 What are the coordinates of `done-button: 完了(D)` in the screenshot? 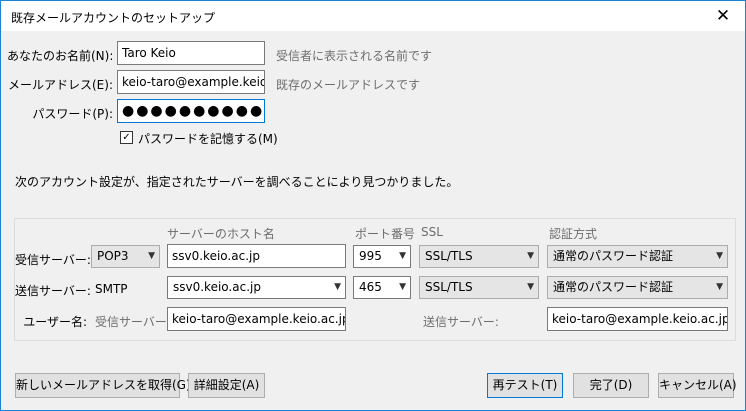 It's located at (611, 385).